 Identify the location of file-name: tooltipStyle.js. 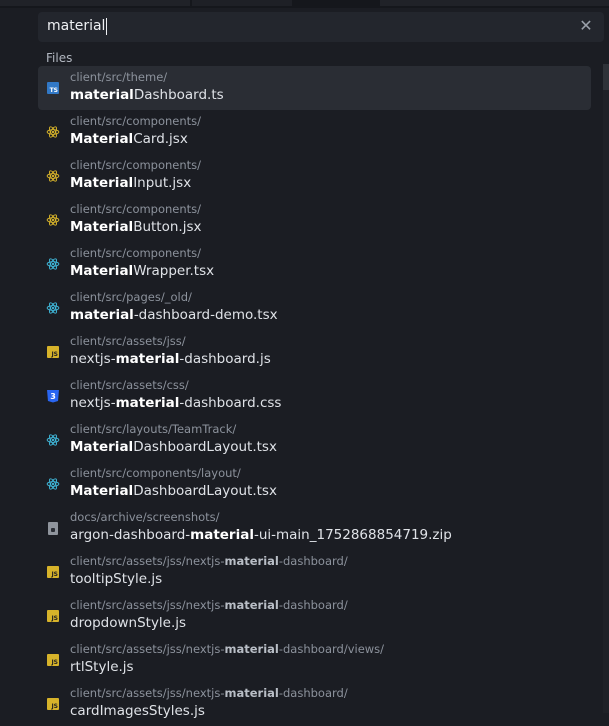
(116, 579).